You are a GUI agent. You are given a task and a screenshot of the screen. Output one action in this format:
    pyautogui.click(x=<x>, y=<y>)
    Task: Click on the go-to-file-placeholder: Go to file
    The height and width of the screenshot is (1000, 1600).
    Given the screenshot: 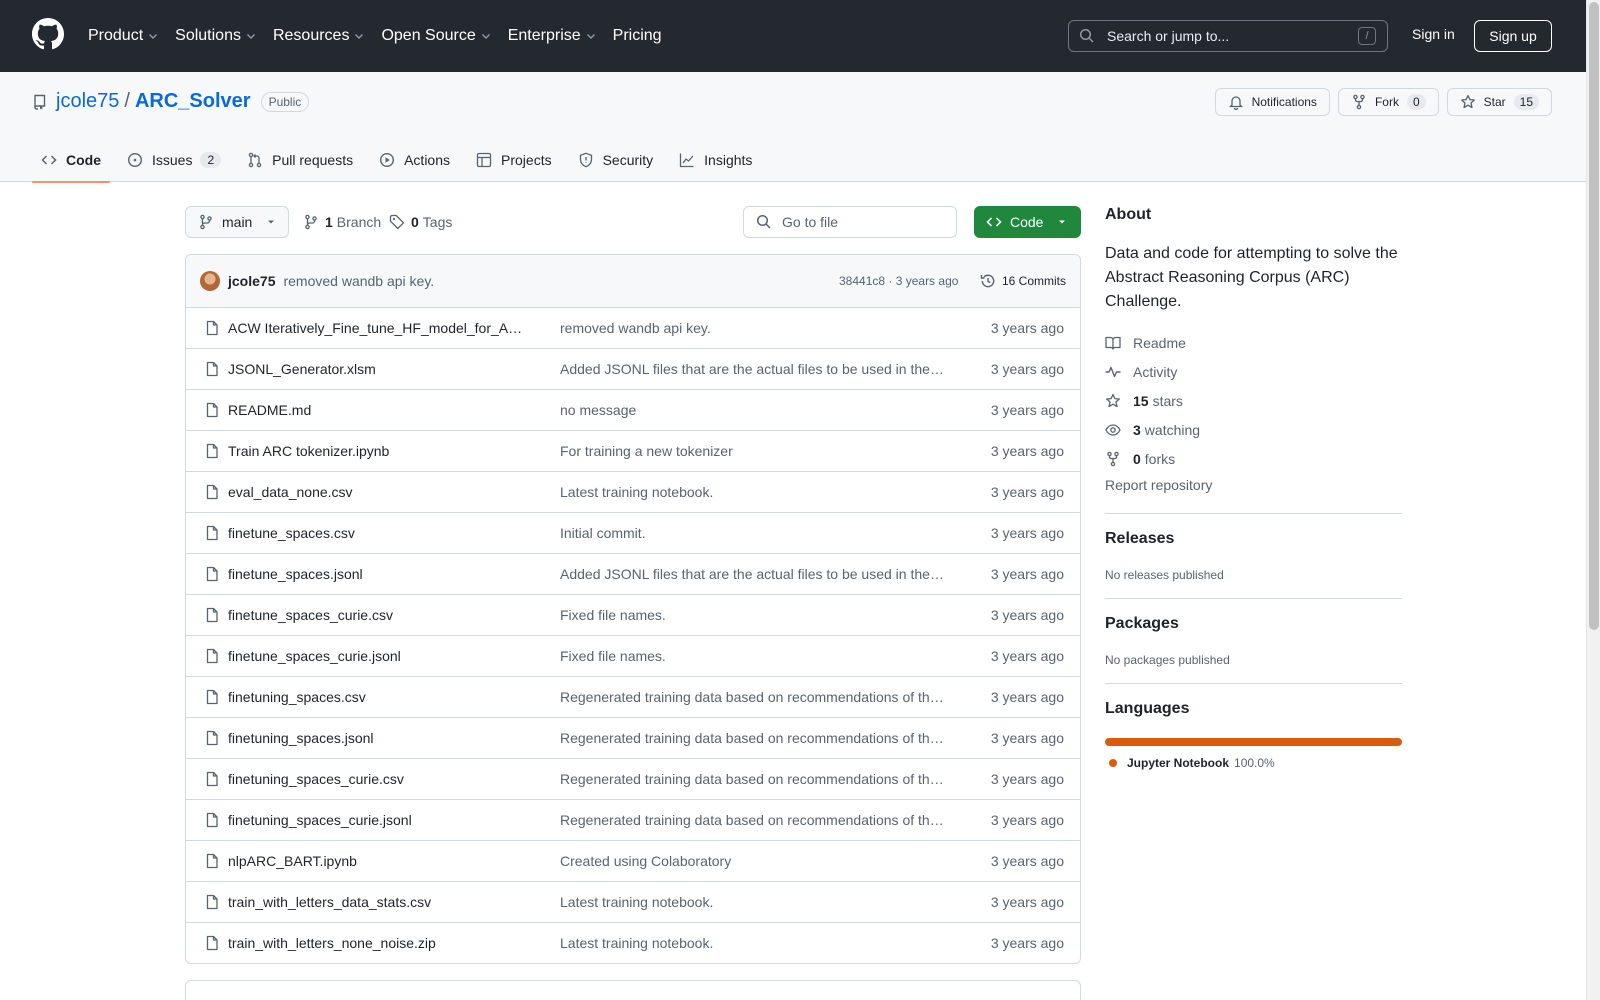 What is the action you would take?
    pyautogui.click(x=810, y=222)
    